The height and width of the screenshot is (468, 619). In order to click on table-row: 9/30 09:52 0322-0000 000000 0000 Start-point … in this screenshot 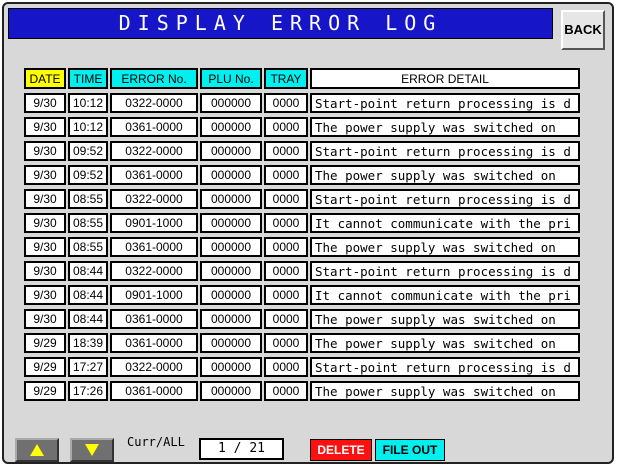, I will do `click(302, 151)`.